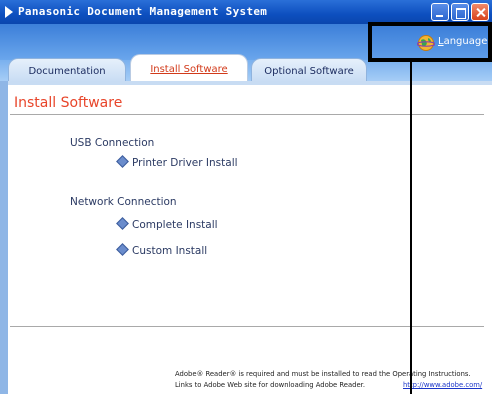  I want to click on window-title: Panasonic Document Management System, so click(143, 11).